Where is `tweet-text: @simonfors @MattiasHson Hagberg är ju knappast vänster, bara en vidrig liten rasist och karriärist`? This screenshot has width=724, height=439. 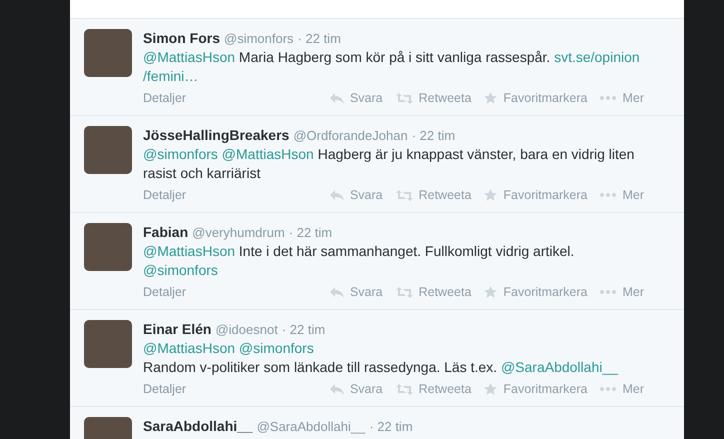
tweet-text: @simonfors @MattiasHson Hagberg är ju knappast vänster, bara en vidrig liten rasist och karriärist is located at coordinates (389, 164).